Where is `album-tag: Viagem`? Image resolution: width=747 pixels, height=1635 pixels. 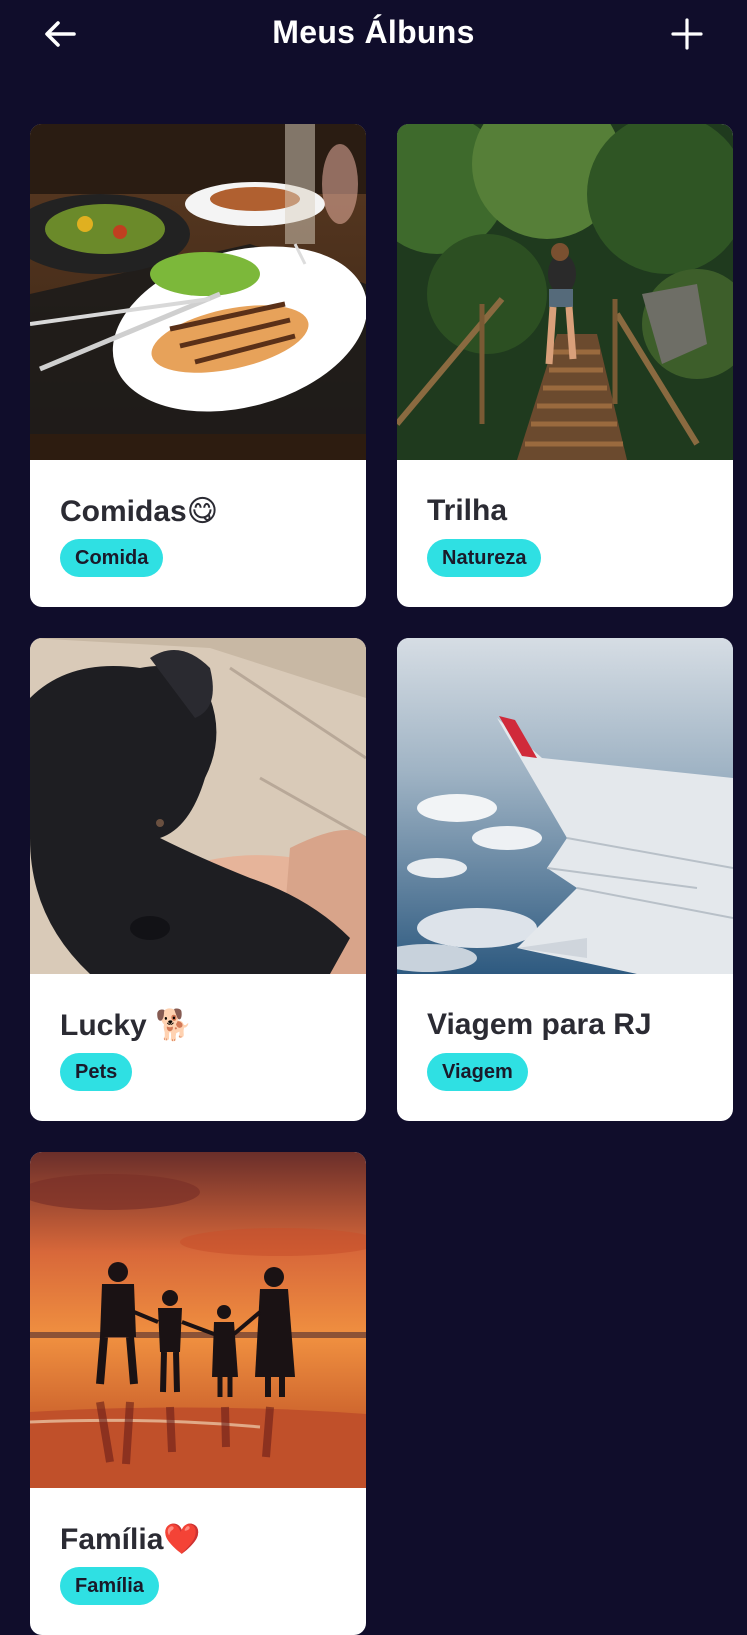
album-tag: Viagem is located at coordinates (477, 1072).